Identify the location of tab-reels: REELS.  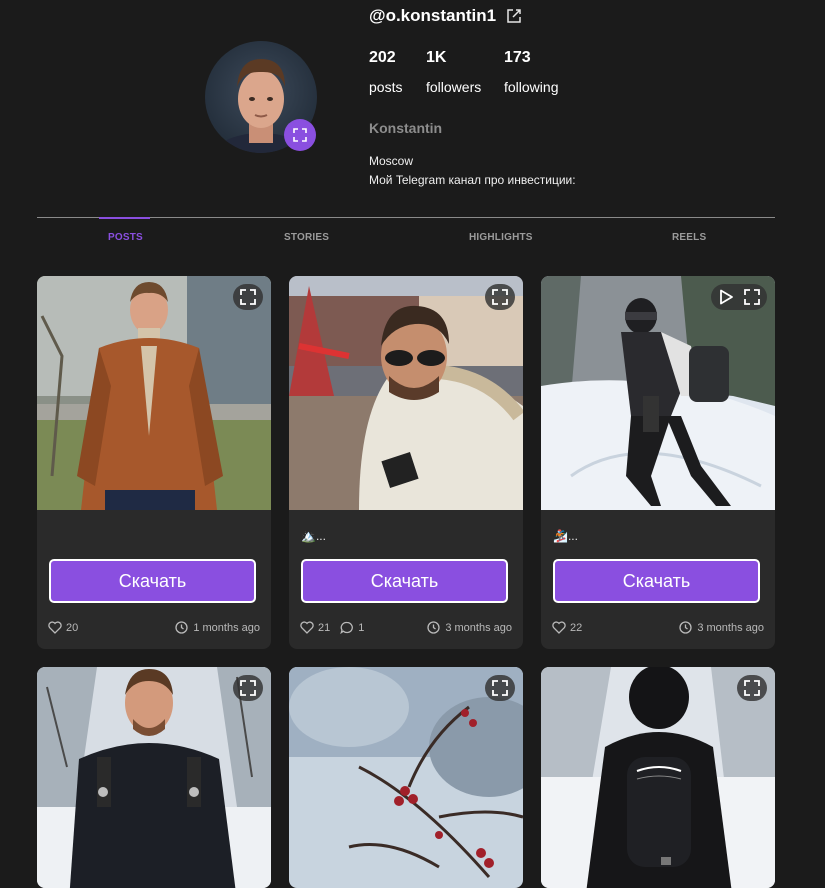
(689, 237).